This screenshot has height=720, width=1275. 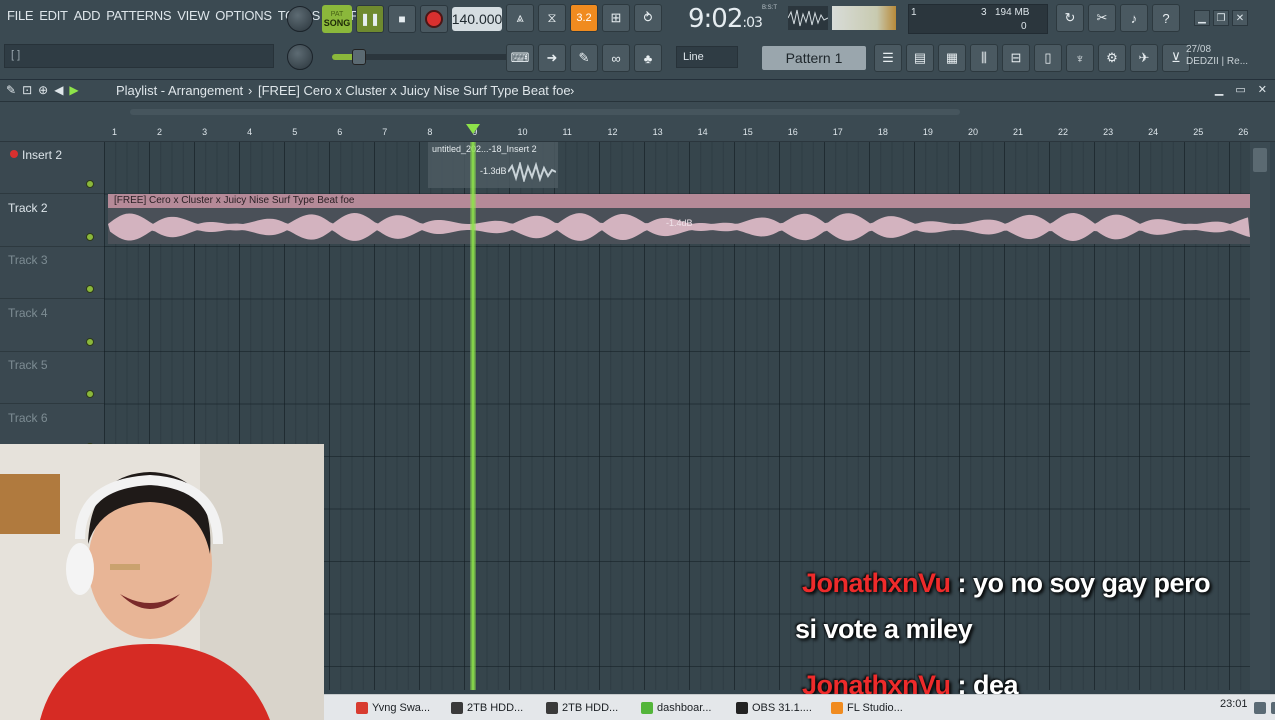 What do you see at coordinates (43, 90) in the screenshot?
I see `zoom-tool-icon: ⊕` at bounding box center [43, 90].